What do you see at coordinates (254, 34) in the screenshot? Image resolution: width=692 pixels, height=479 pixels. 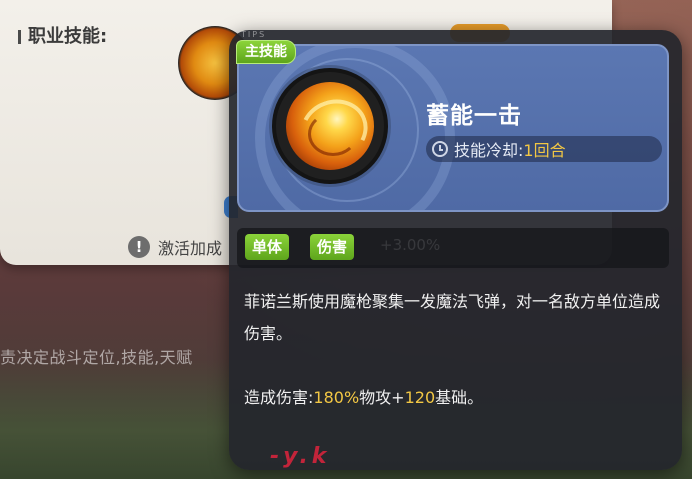 I see `tips-tag: TIPS` at bounding box center [254, 34].